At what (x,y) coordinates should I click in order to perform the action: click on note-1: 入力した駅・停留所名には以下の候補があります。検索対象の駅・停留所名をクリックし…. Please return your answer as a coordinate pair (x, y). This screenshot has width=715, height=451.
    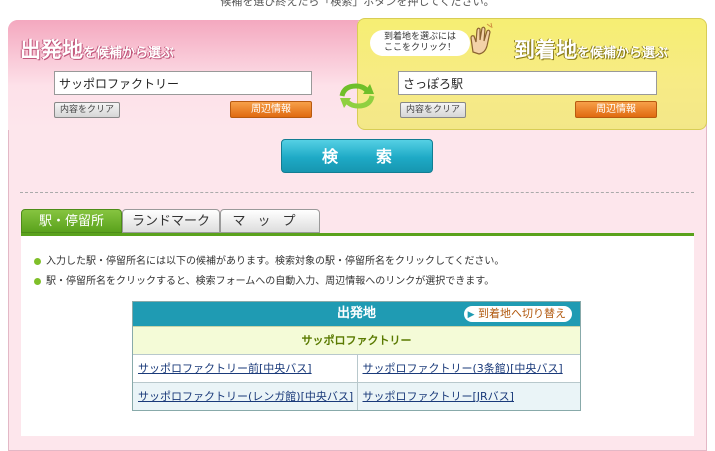
    Looking at the image, I should click on (269, 259).